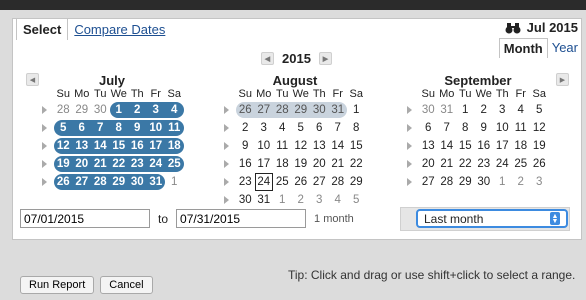 The image size is (586, 300). Describe the element at coordinates (502, 128) in the screenshot. I see `day-cell: 10` at that location.